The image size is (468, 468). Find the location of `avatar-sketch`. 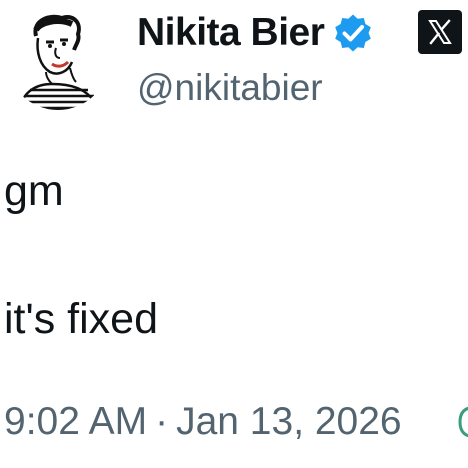

avatar-sketch is located at coordinates (59, 62).